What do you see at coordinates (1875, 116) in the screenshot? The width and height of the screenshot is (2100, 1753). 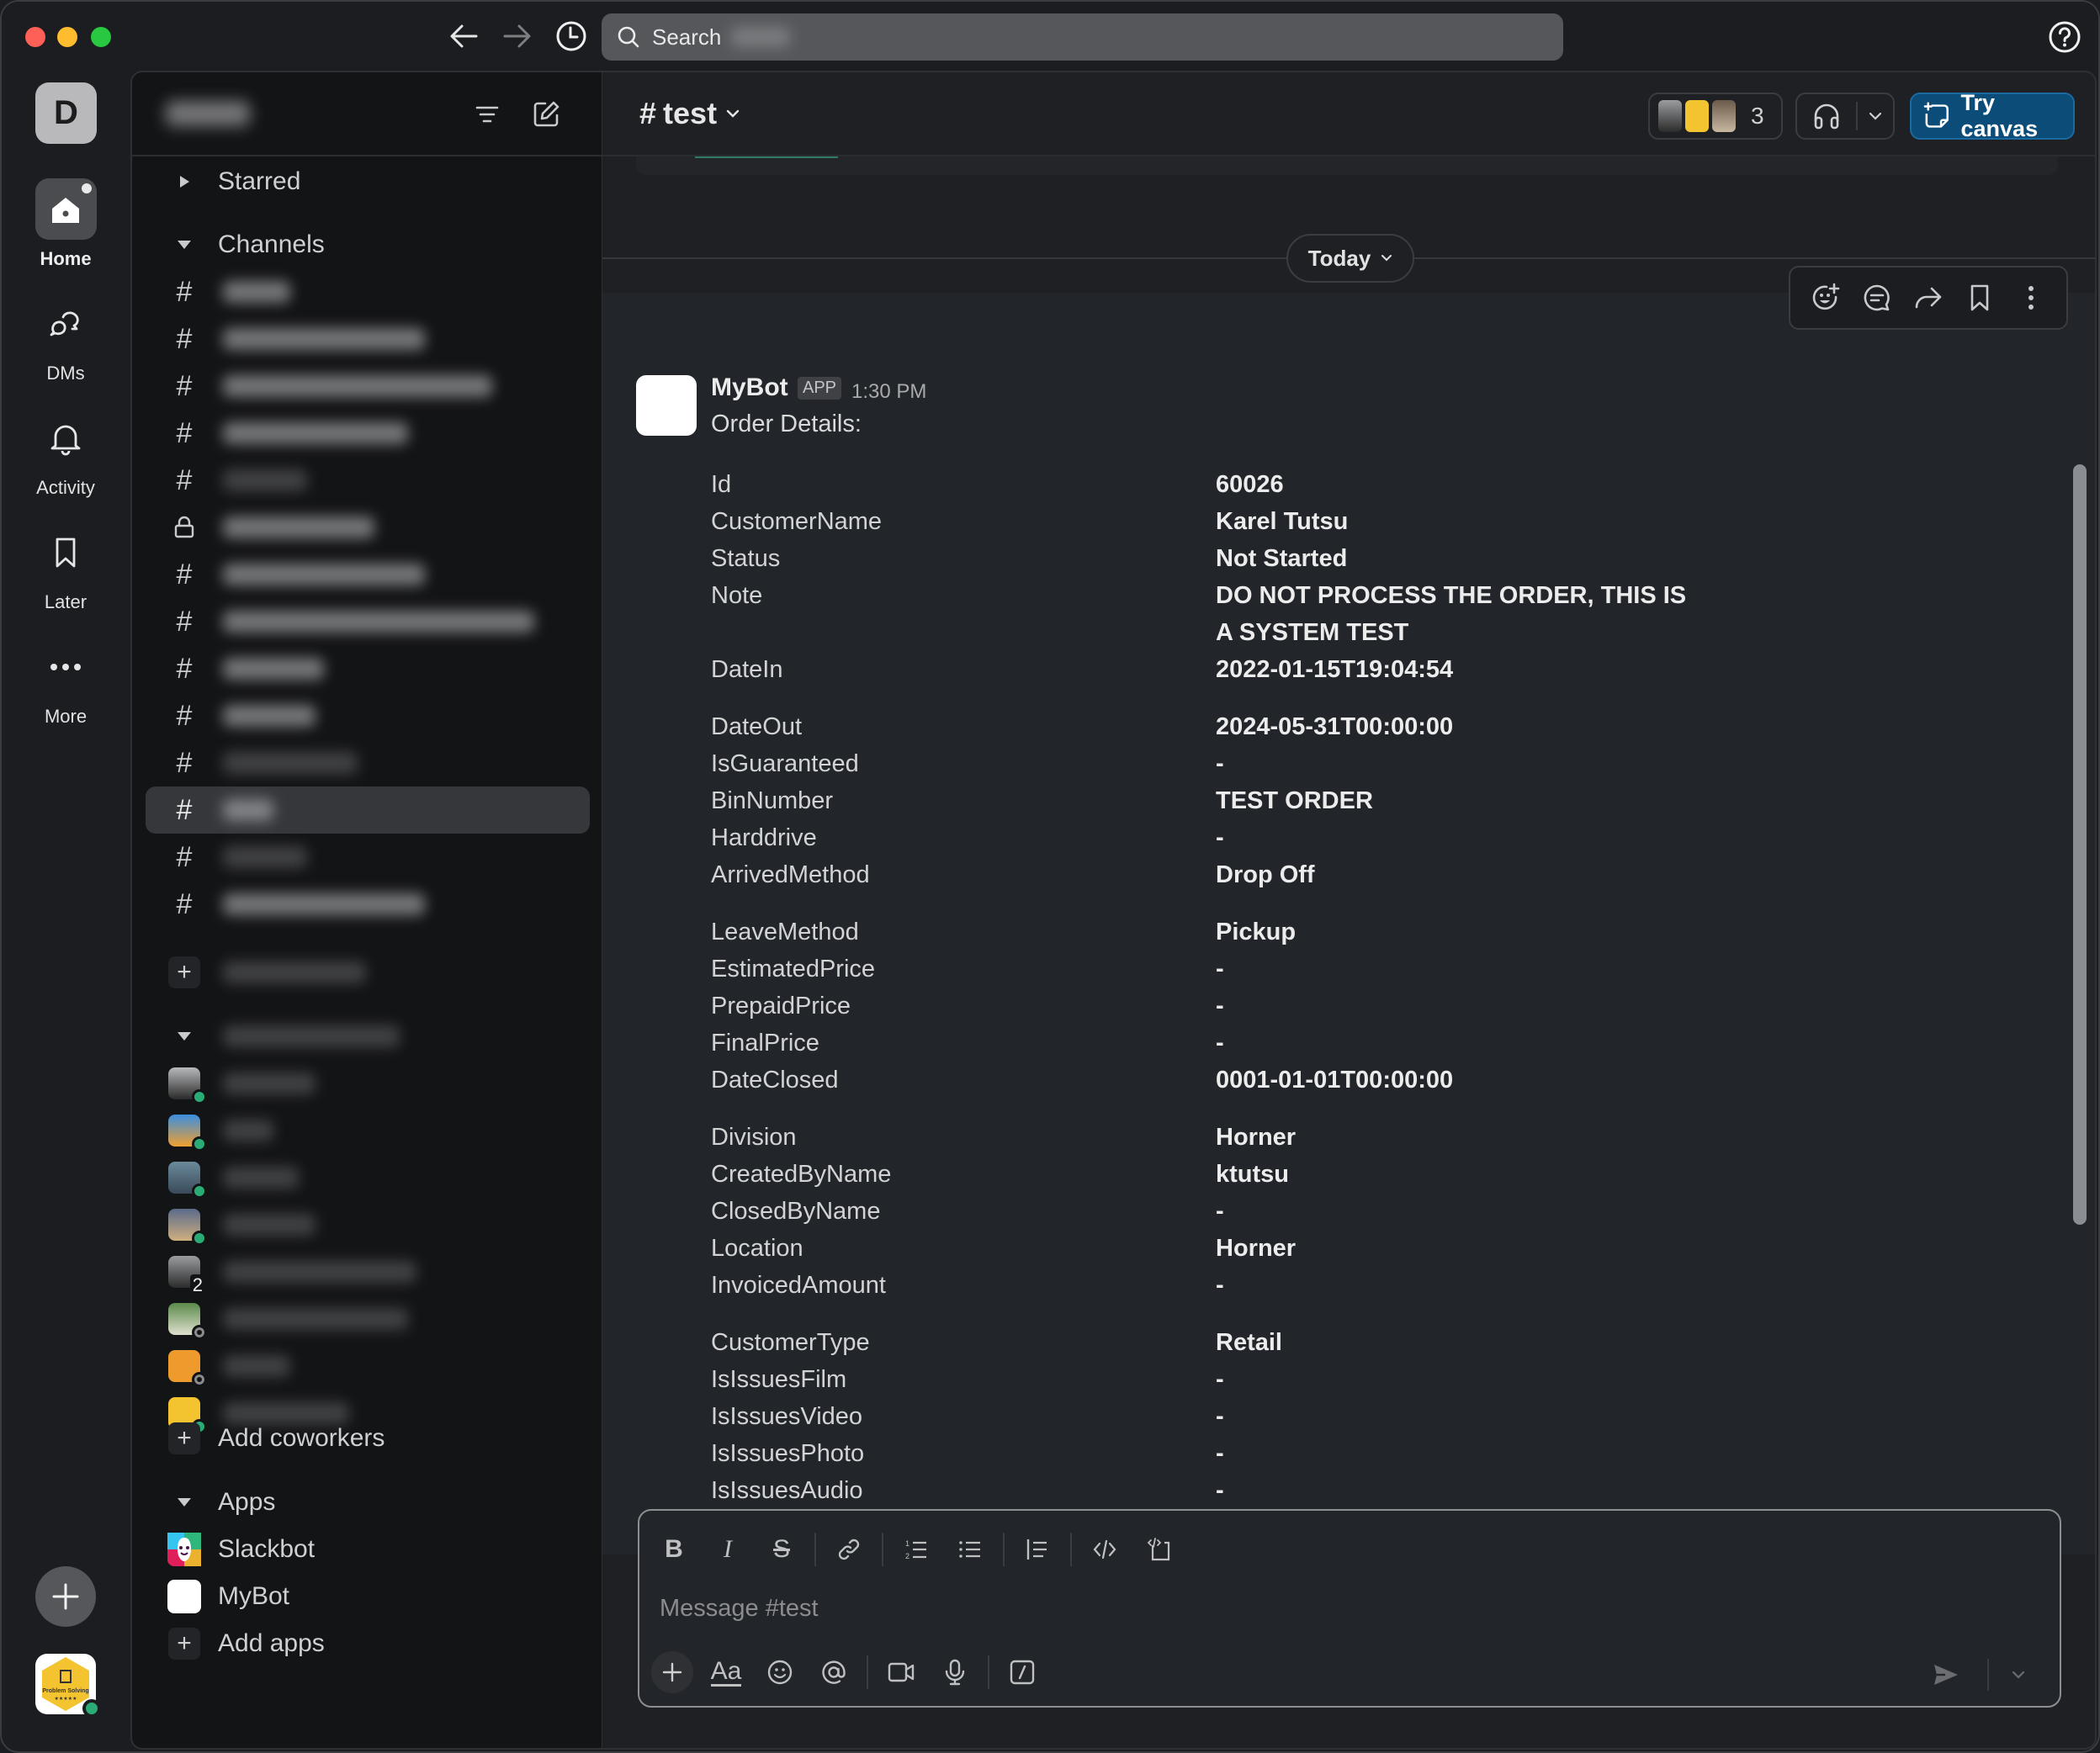 I see `huddle-options` at bounding box center [1875, 116].